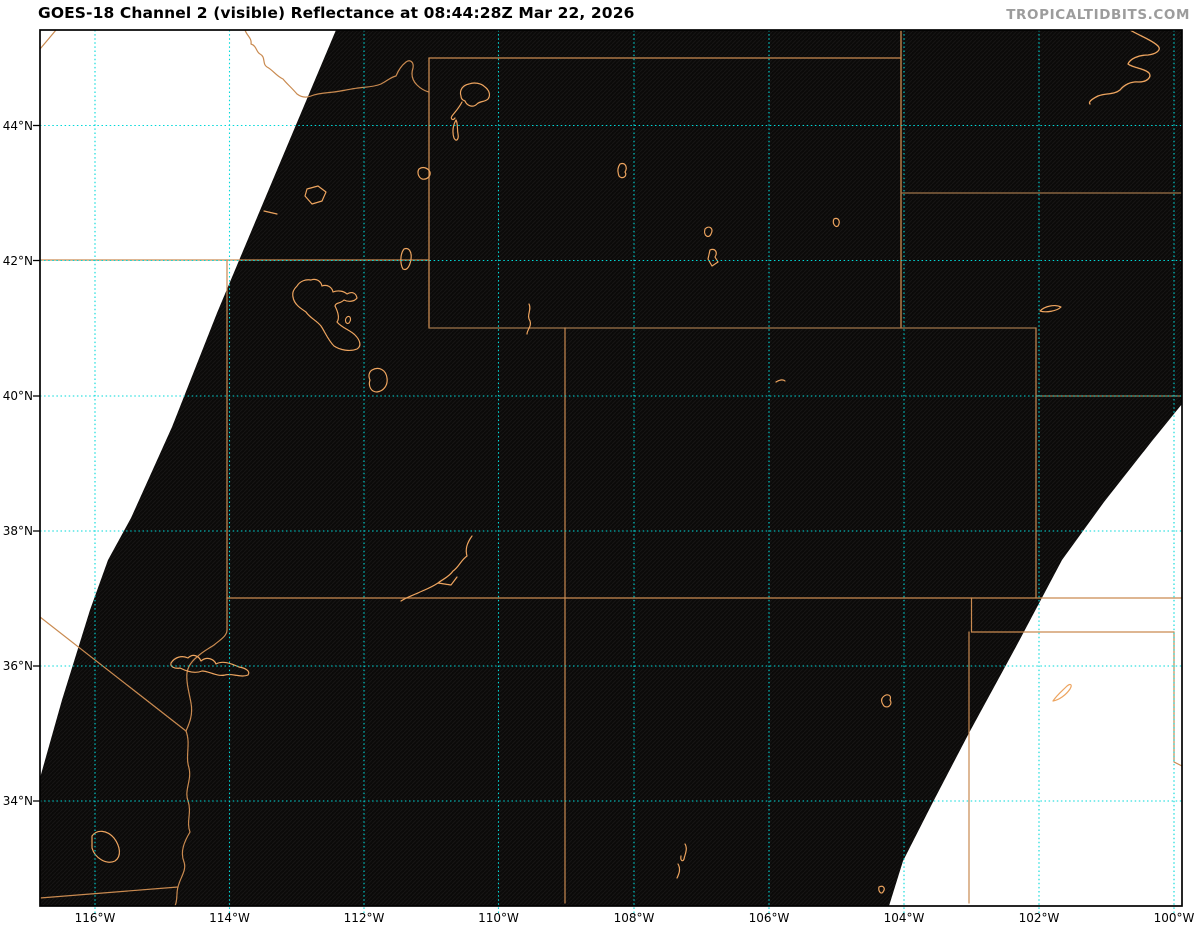 This screenshot has width=1200, height=929. What do you see at coordinates (1062, 692) in the screenshot?
I see `lake-meredith` at bounding box center [1062, 692].